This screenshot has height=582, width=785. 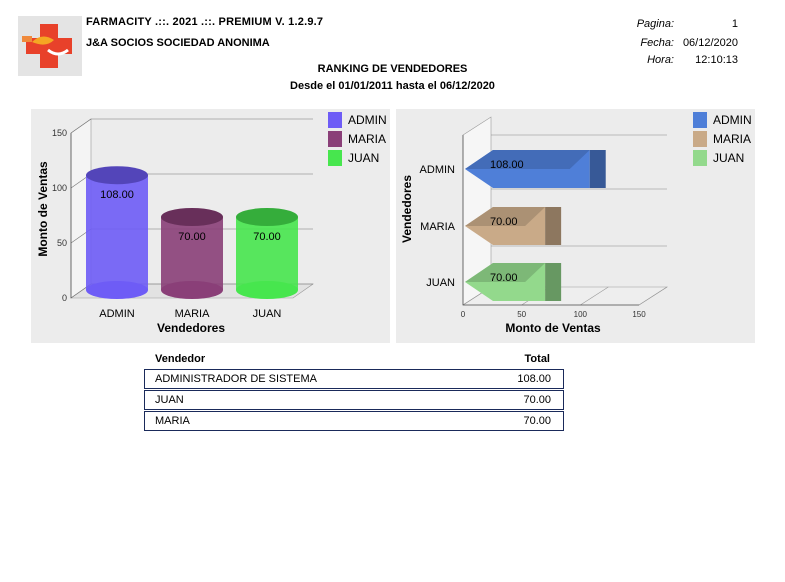 I want to click on x-axis-label: Vendedores, so click(x=191, y=328).